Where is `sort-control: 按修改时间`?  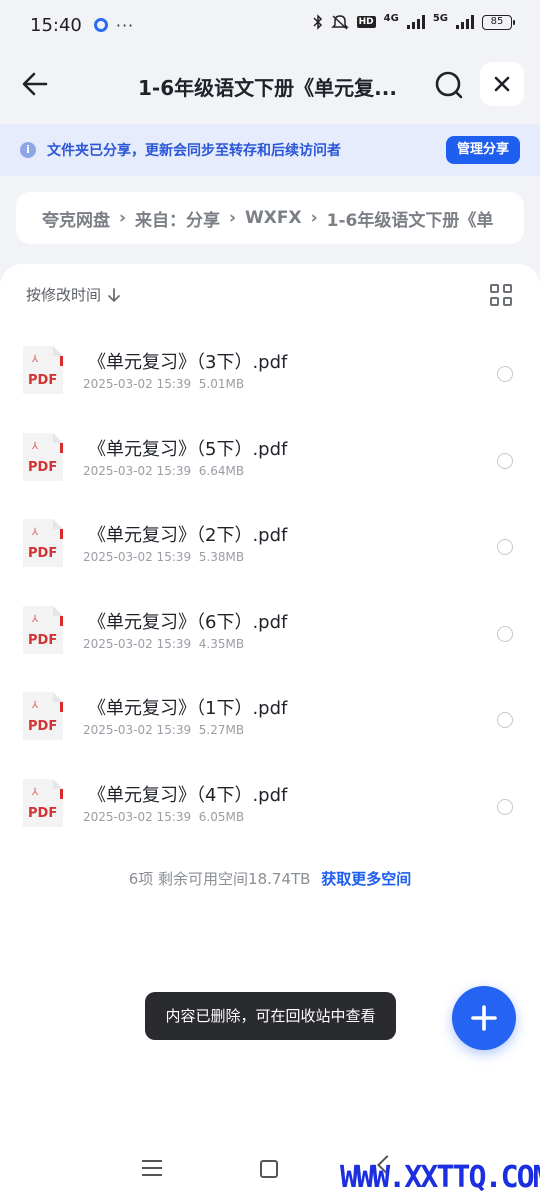 sort-control: 按修改时间 is located at coordinates (73, 294).